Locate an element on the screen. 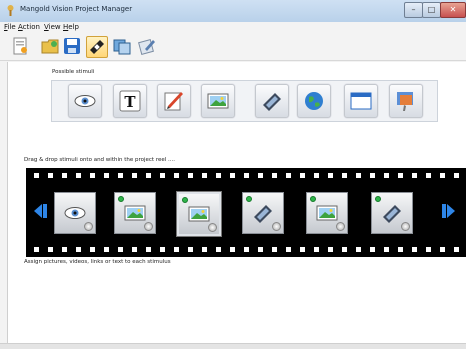  reel-button is located at coordinates (97, 47).